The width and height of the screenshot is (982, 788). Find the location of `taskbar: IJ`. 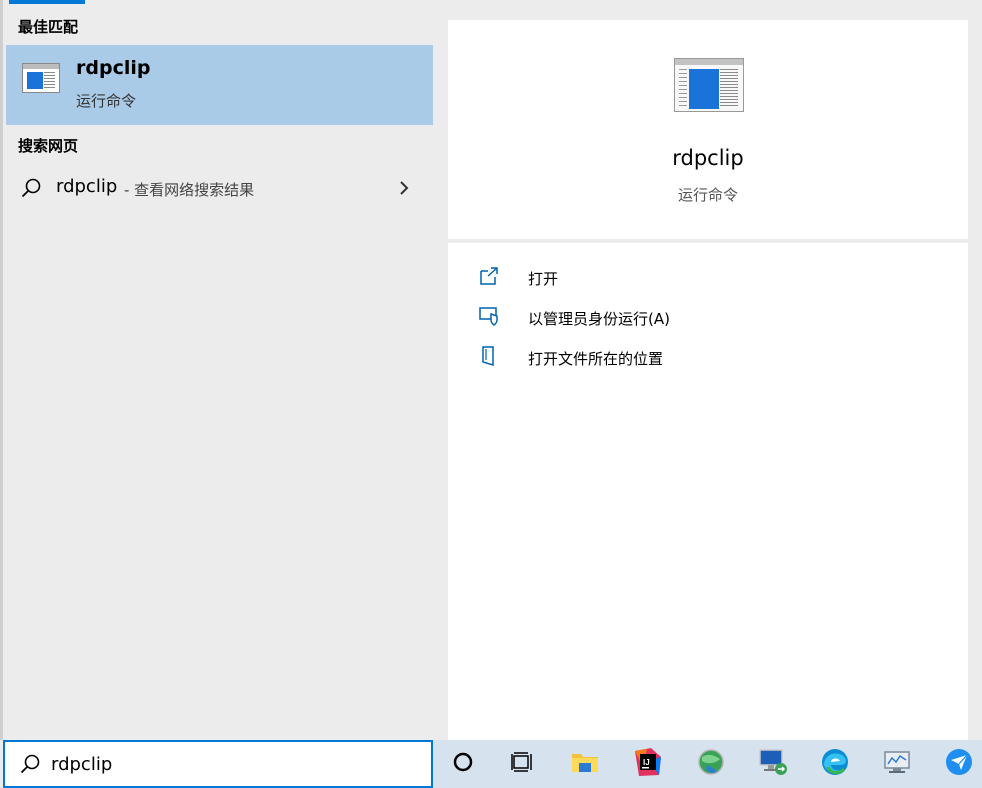

taskbar: IJ is located at coordinates (707, 764).